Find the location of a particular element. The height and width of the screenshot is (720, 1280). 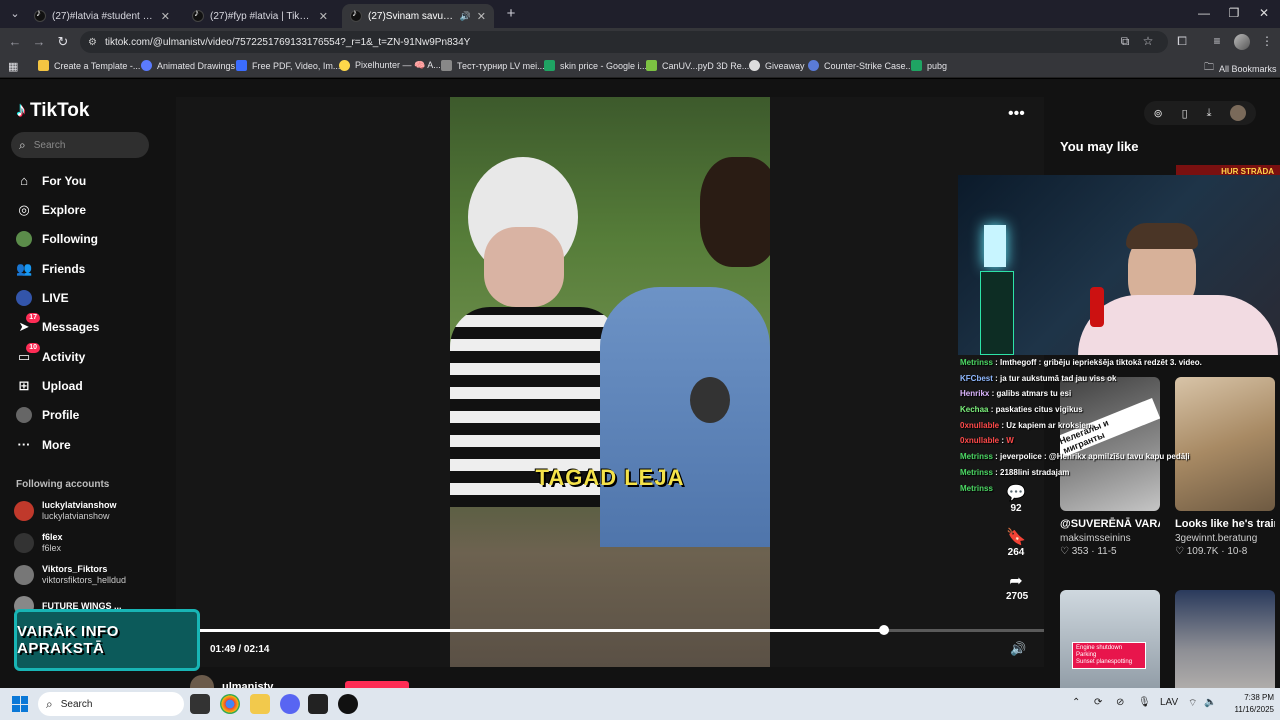

author-avatar is located at coordinates (202, 681).